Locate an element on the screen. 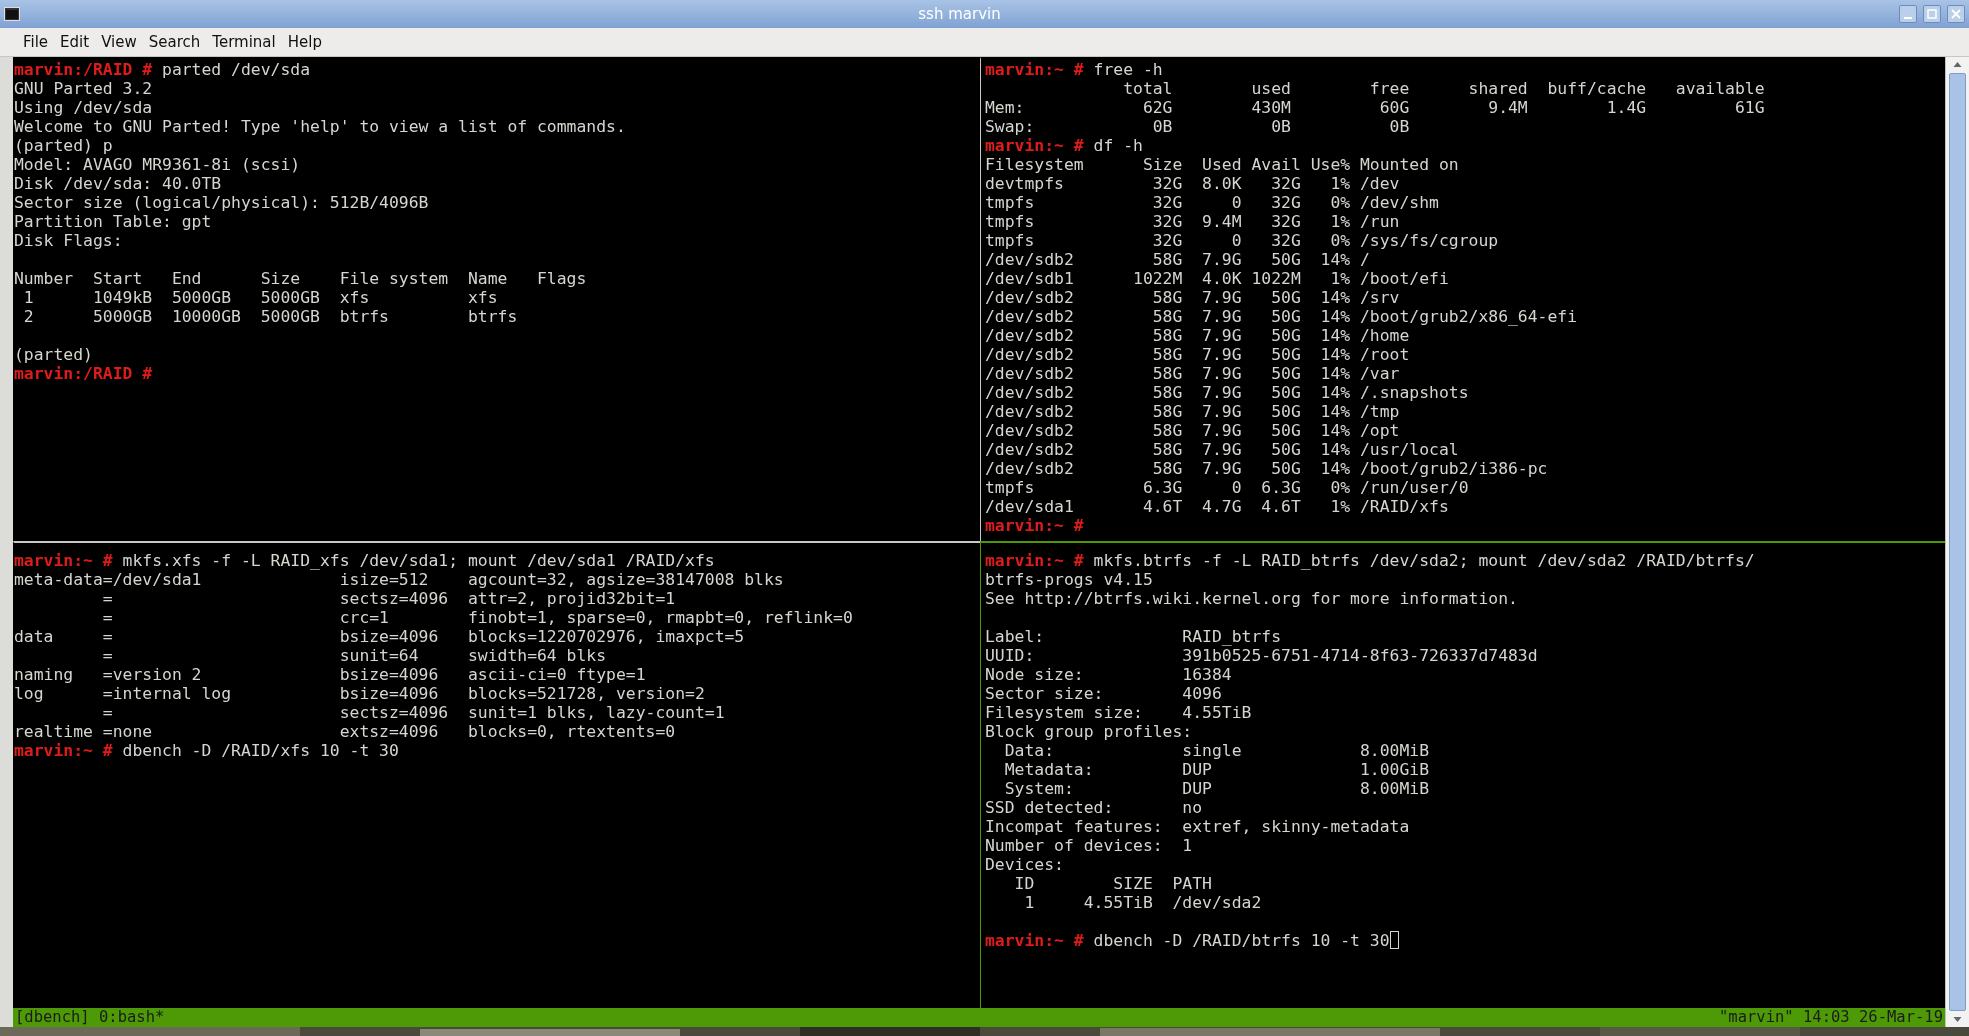  output-line: Model: AVAGO MR9361-8i (scsi) is located at coordinates (157, 164).